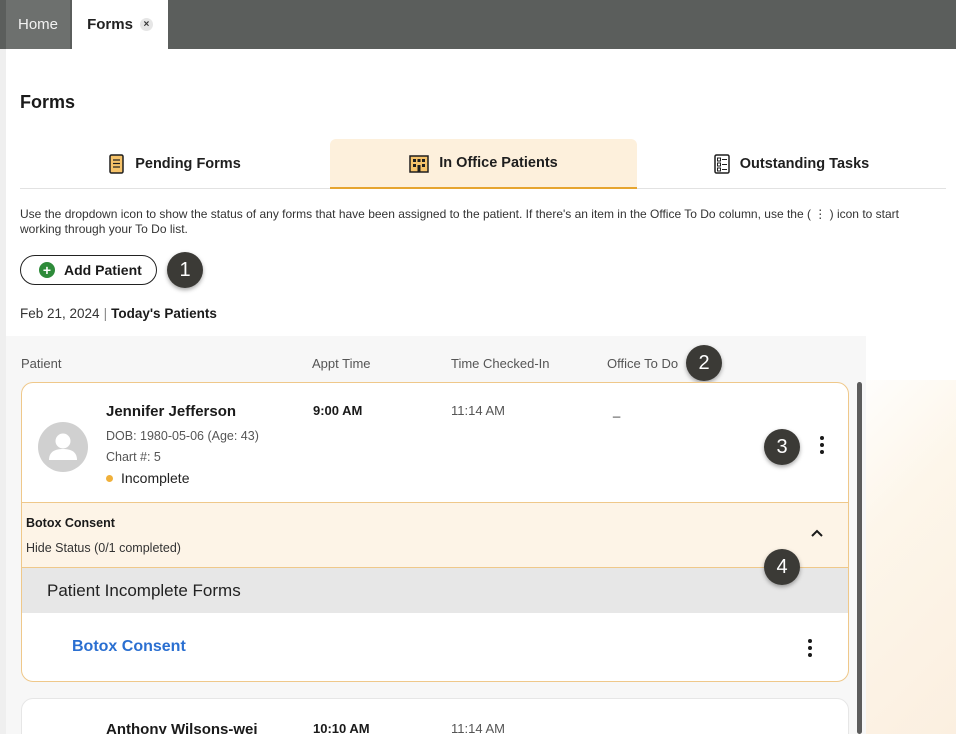 The width and height of the screenshot is (956, 734). I want to click on patient-name: Anthony Wilsons-wei, so click(182, 727).